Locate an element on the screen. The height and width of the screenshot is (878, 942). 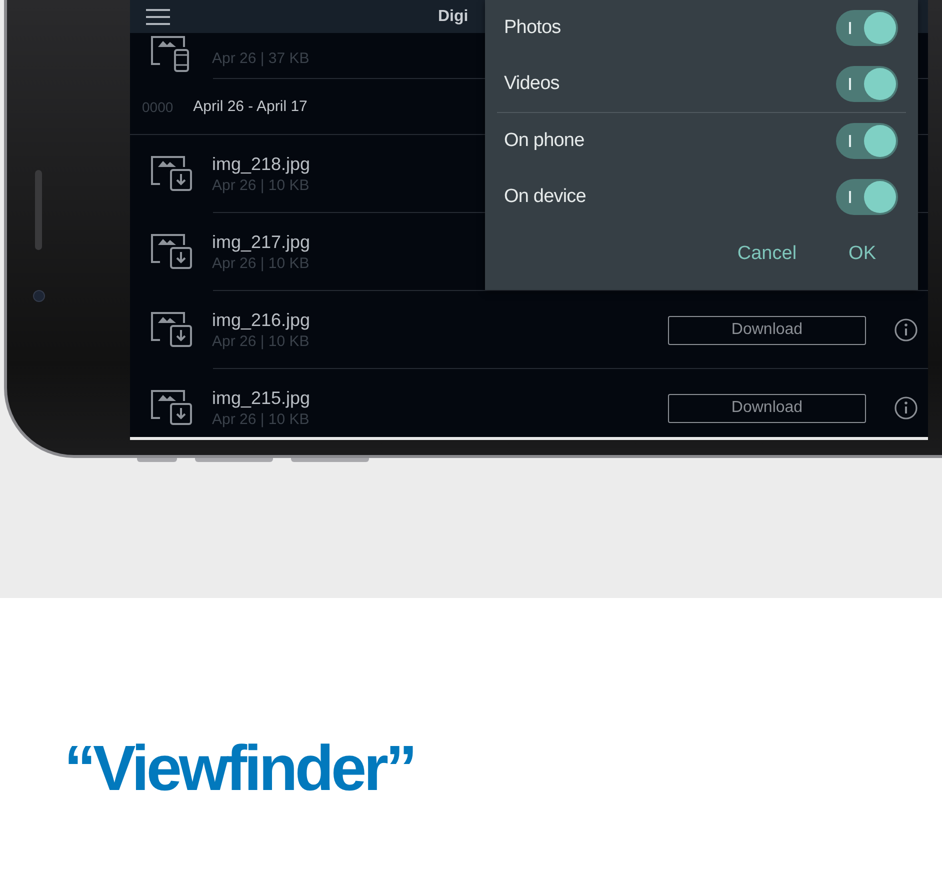
date-range: April 26 - April 17 is located at coordinates (250, 106).